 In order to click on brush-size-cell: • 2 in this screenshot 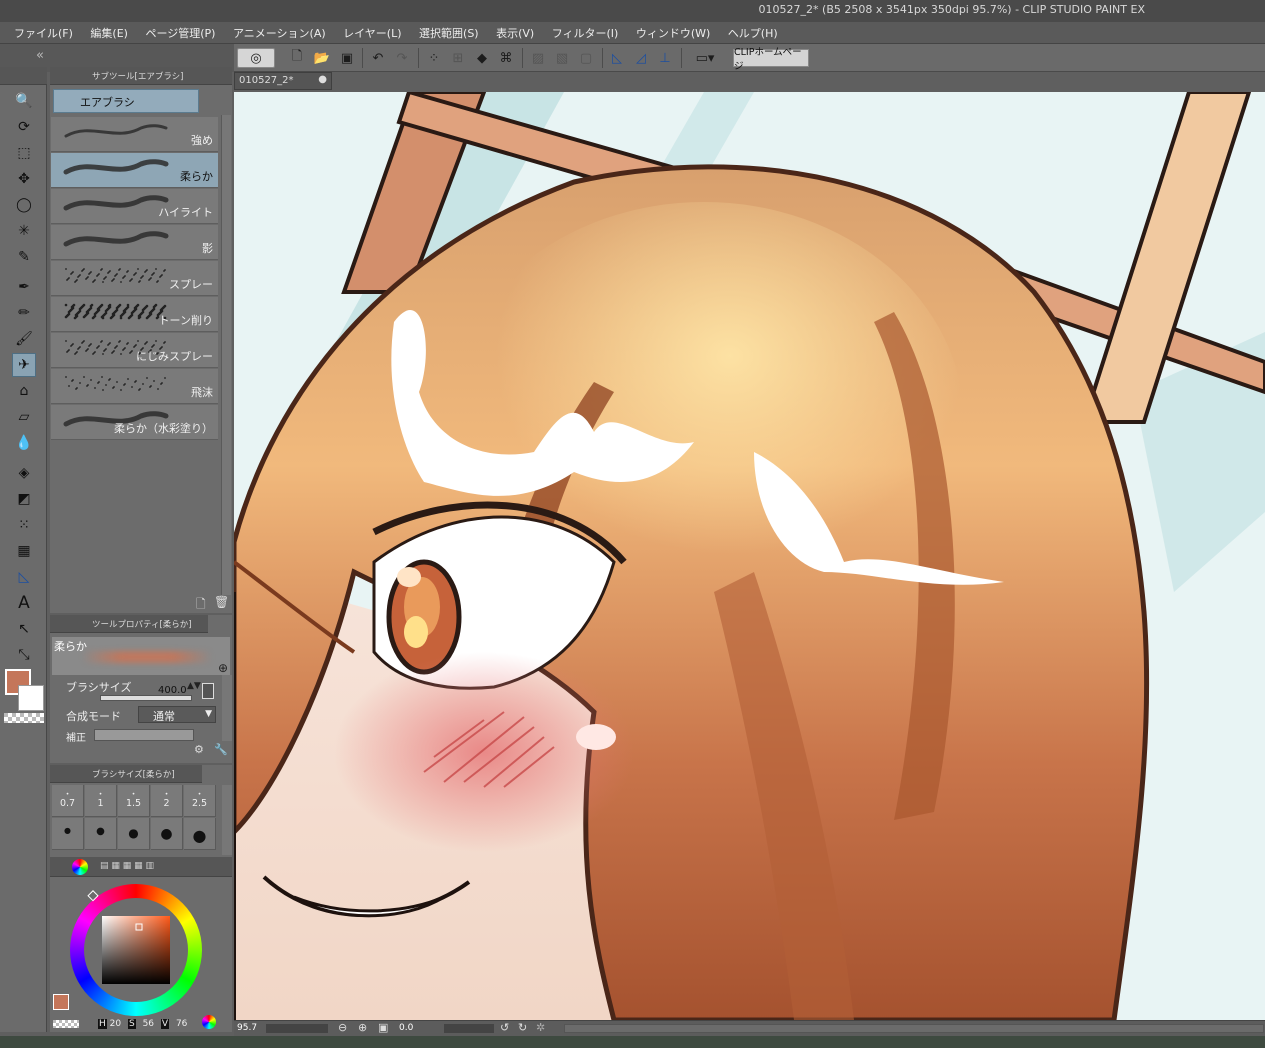, I will do `click(167, 801)`.